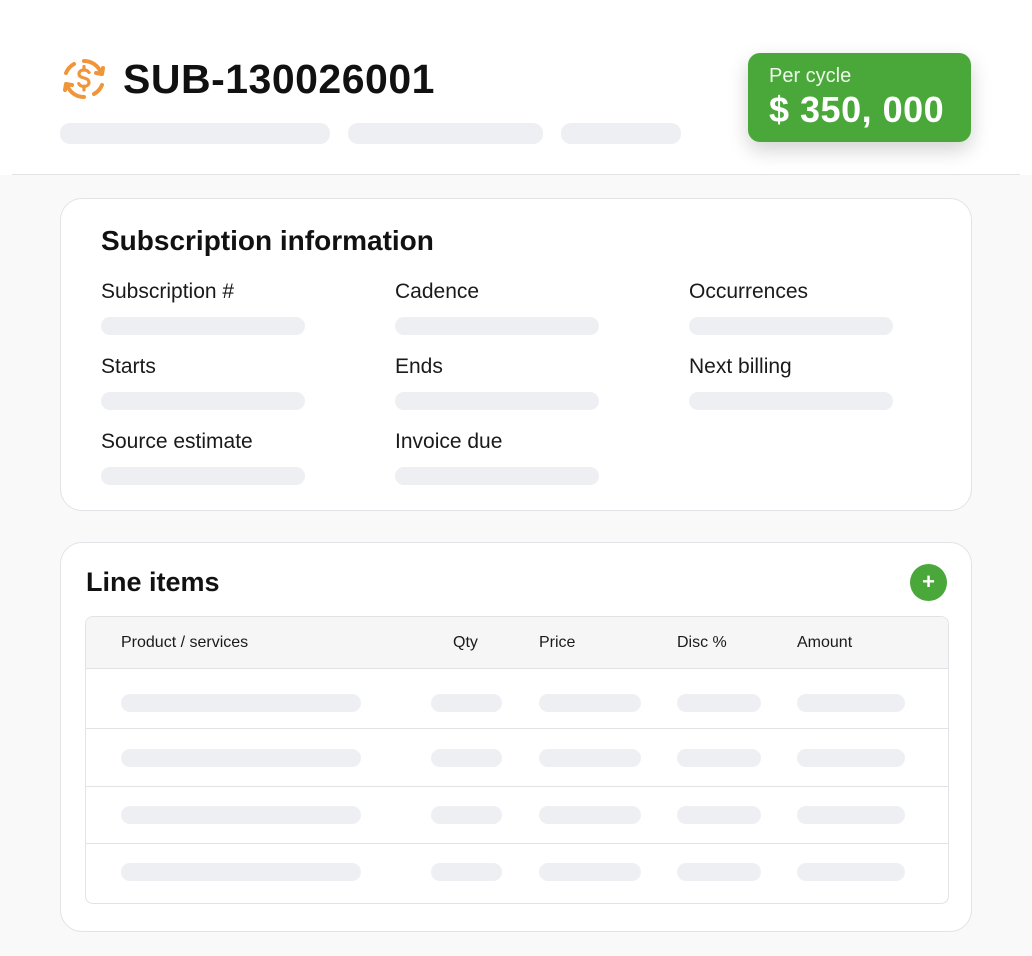 The height and width of the screenshot is (956, 1032). What do you see at coordinates (419, 366) in the screenshot?
I see `field-label-ends: Ends` at bounding box center [419, 366].